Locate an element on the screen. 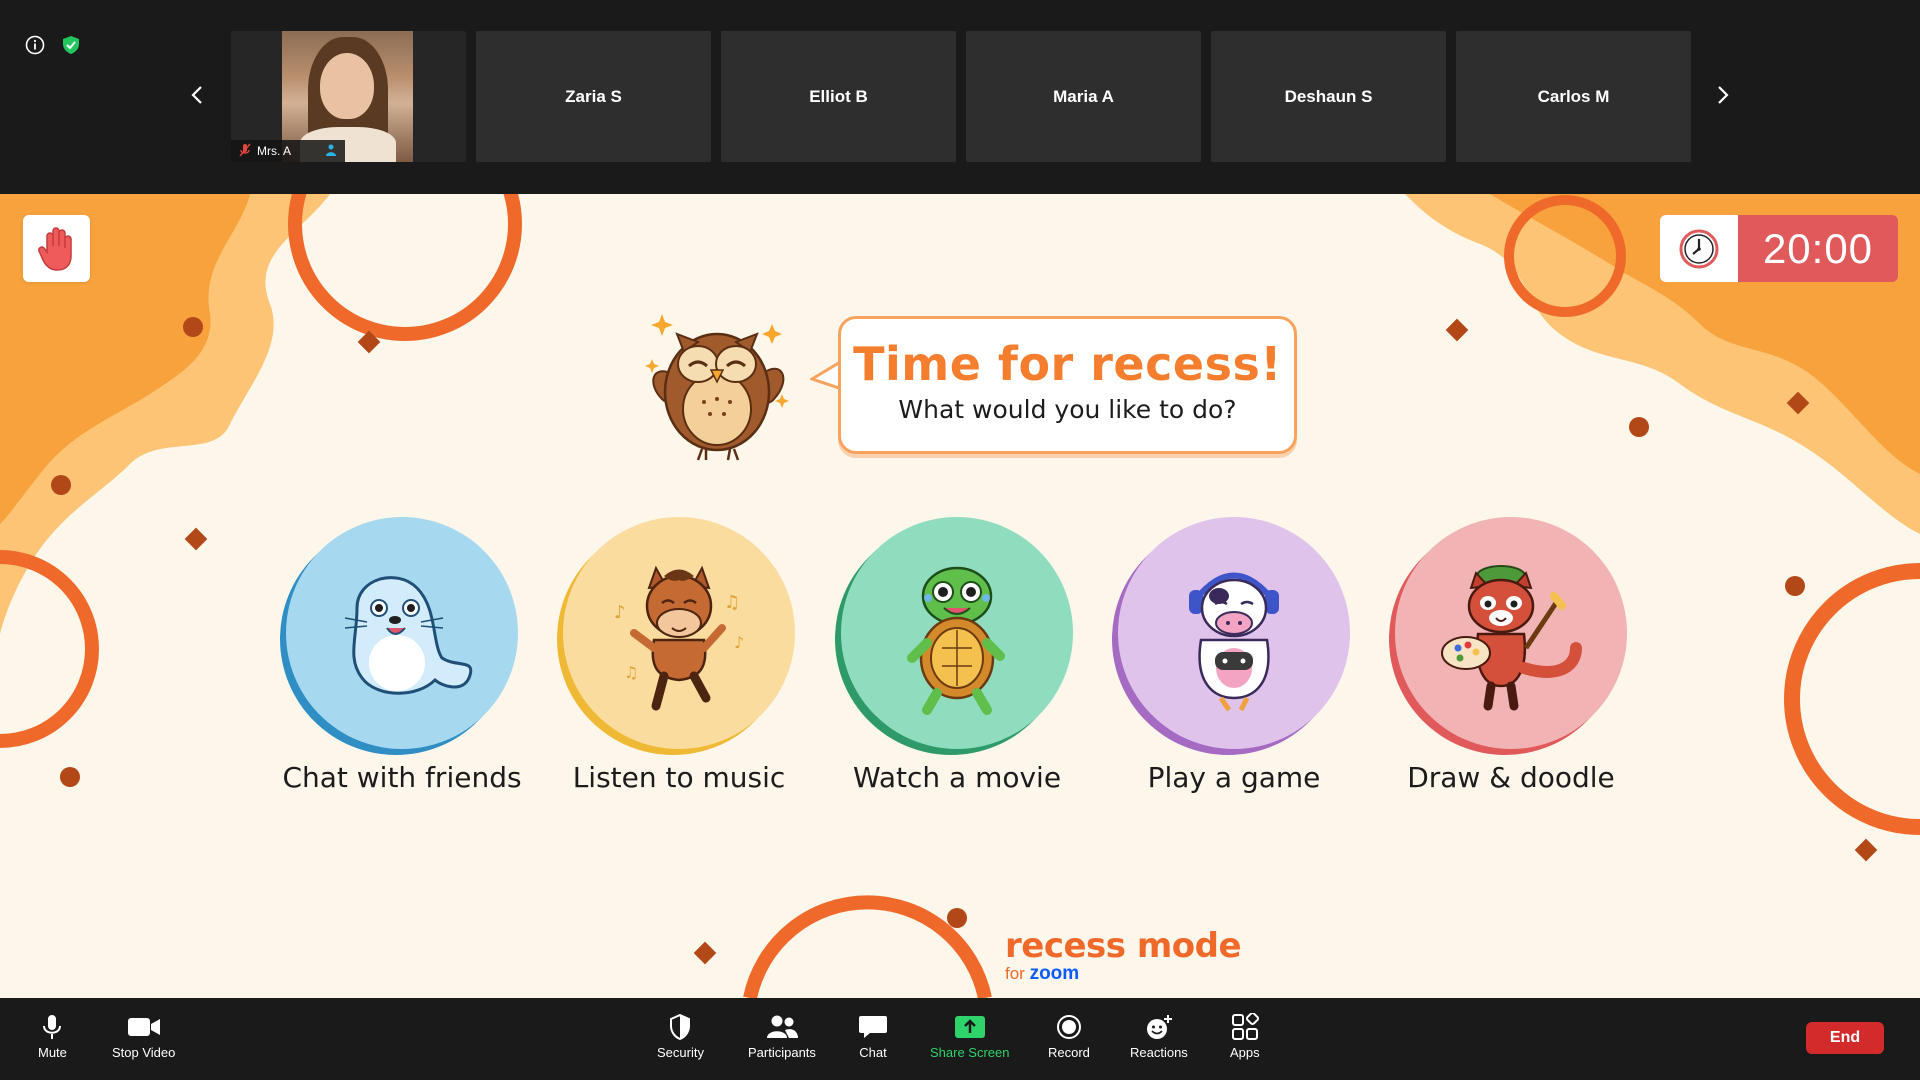  previous-participants-arrow-icon is located at coordinates (197, 95).